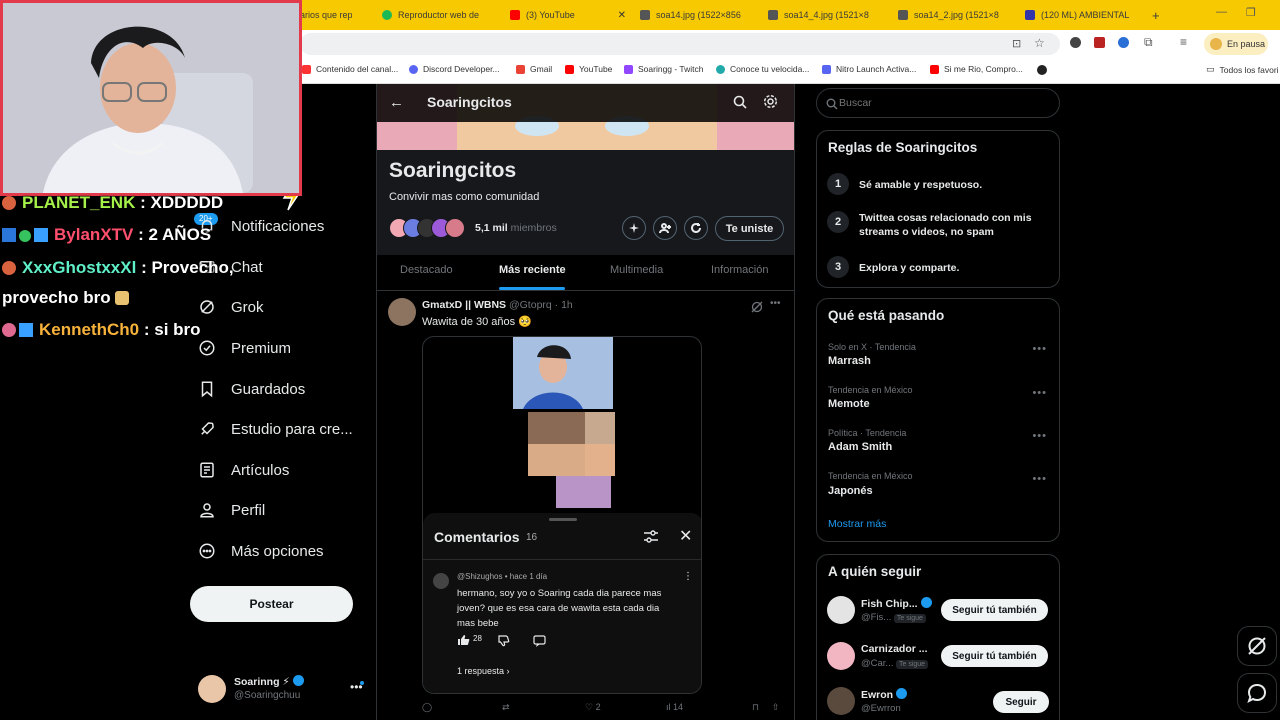  Describe the element at coordinates (516, 228) in the screenshot. I see `members-count: 5,1 mil miembros` at that location.